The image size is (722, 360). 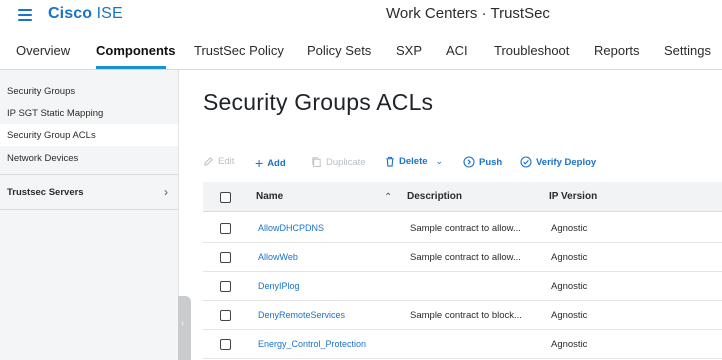 I want to click on push-button: Push, so click(x=482, y=162).